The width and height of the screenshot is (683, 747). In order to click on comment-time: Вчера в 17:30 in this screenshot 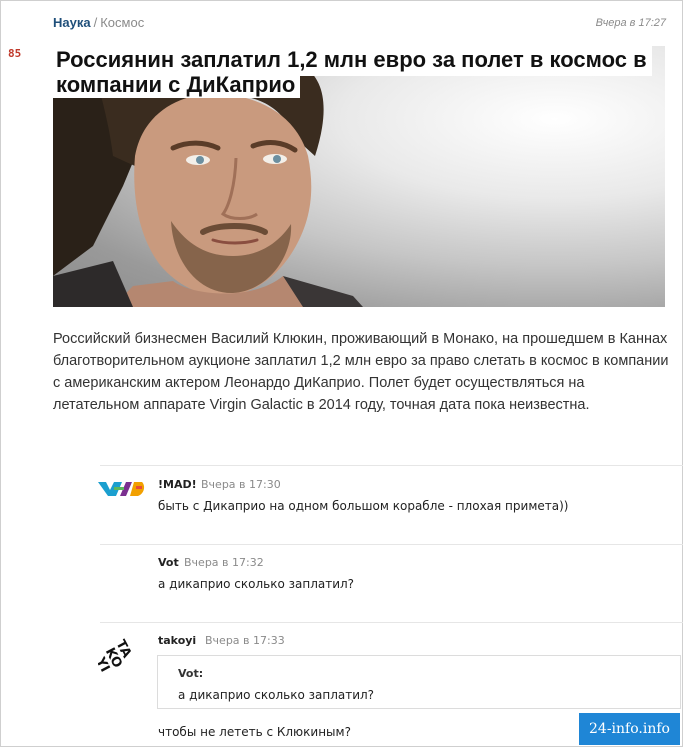, I will do `click(241, 484)`.